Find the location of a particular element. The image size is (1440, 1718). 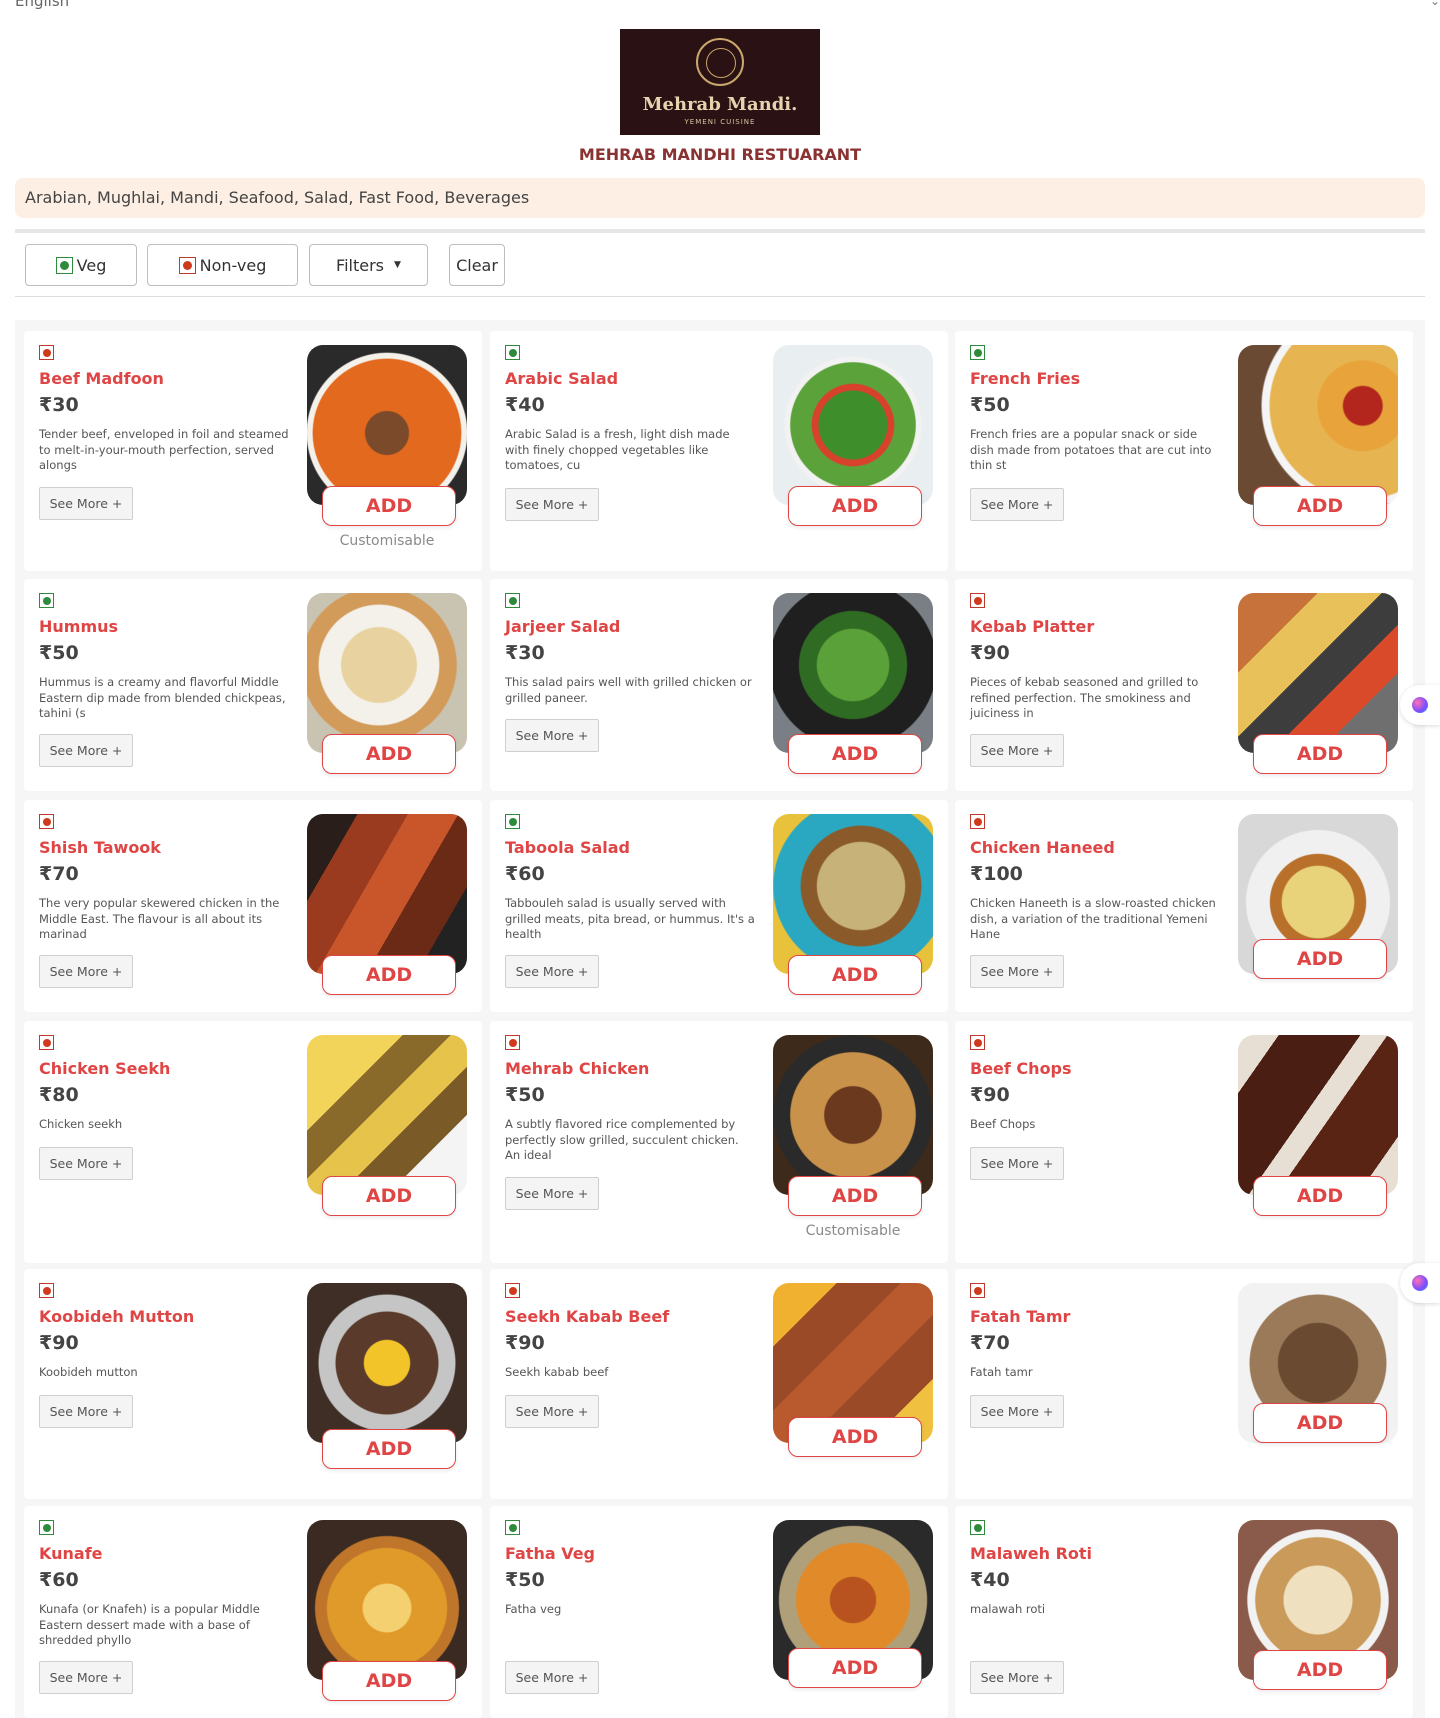

clear-button: Clear is located at coordinates (477, 265).